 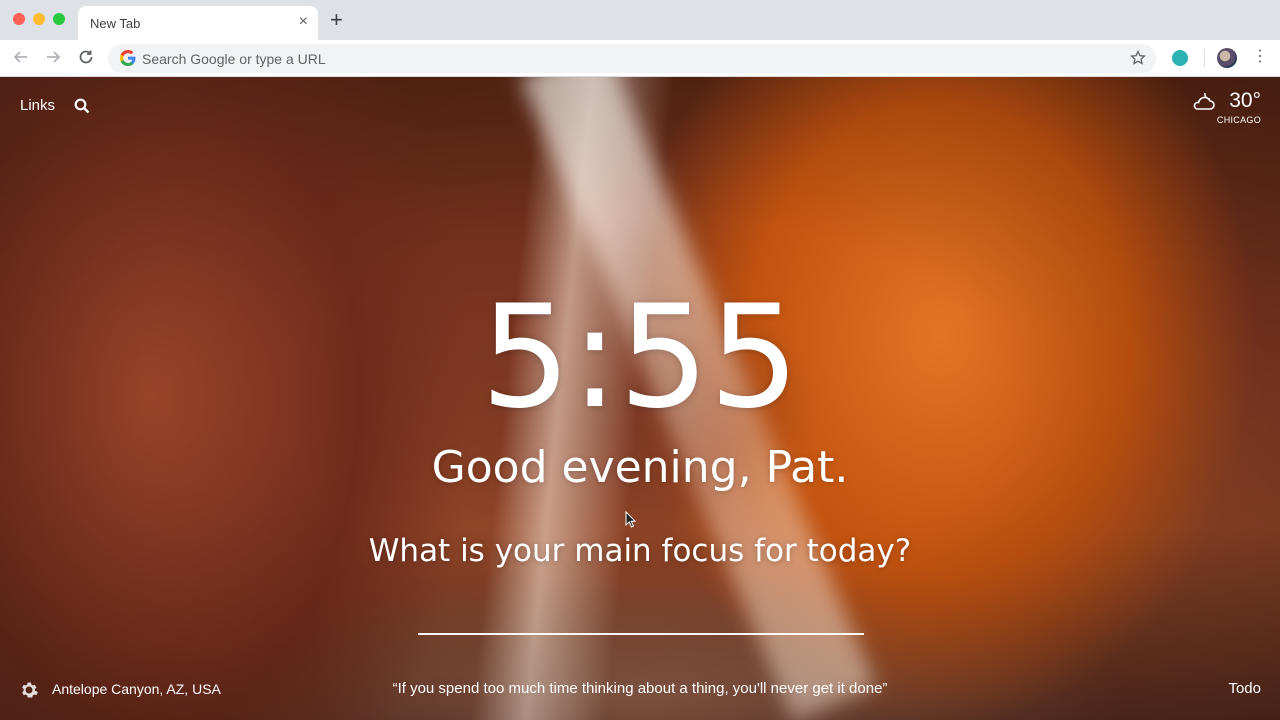 I want to click on temperature: 30°, so click(x=1245, y=100).